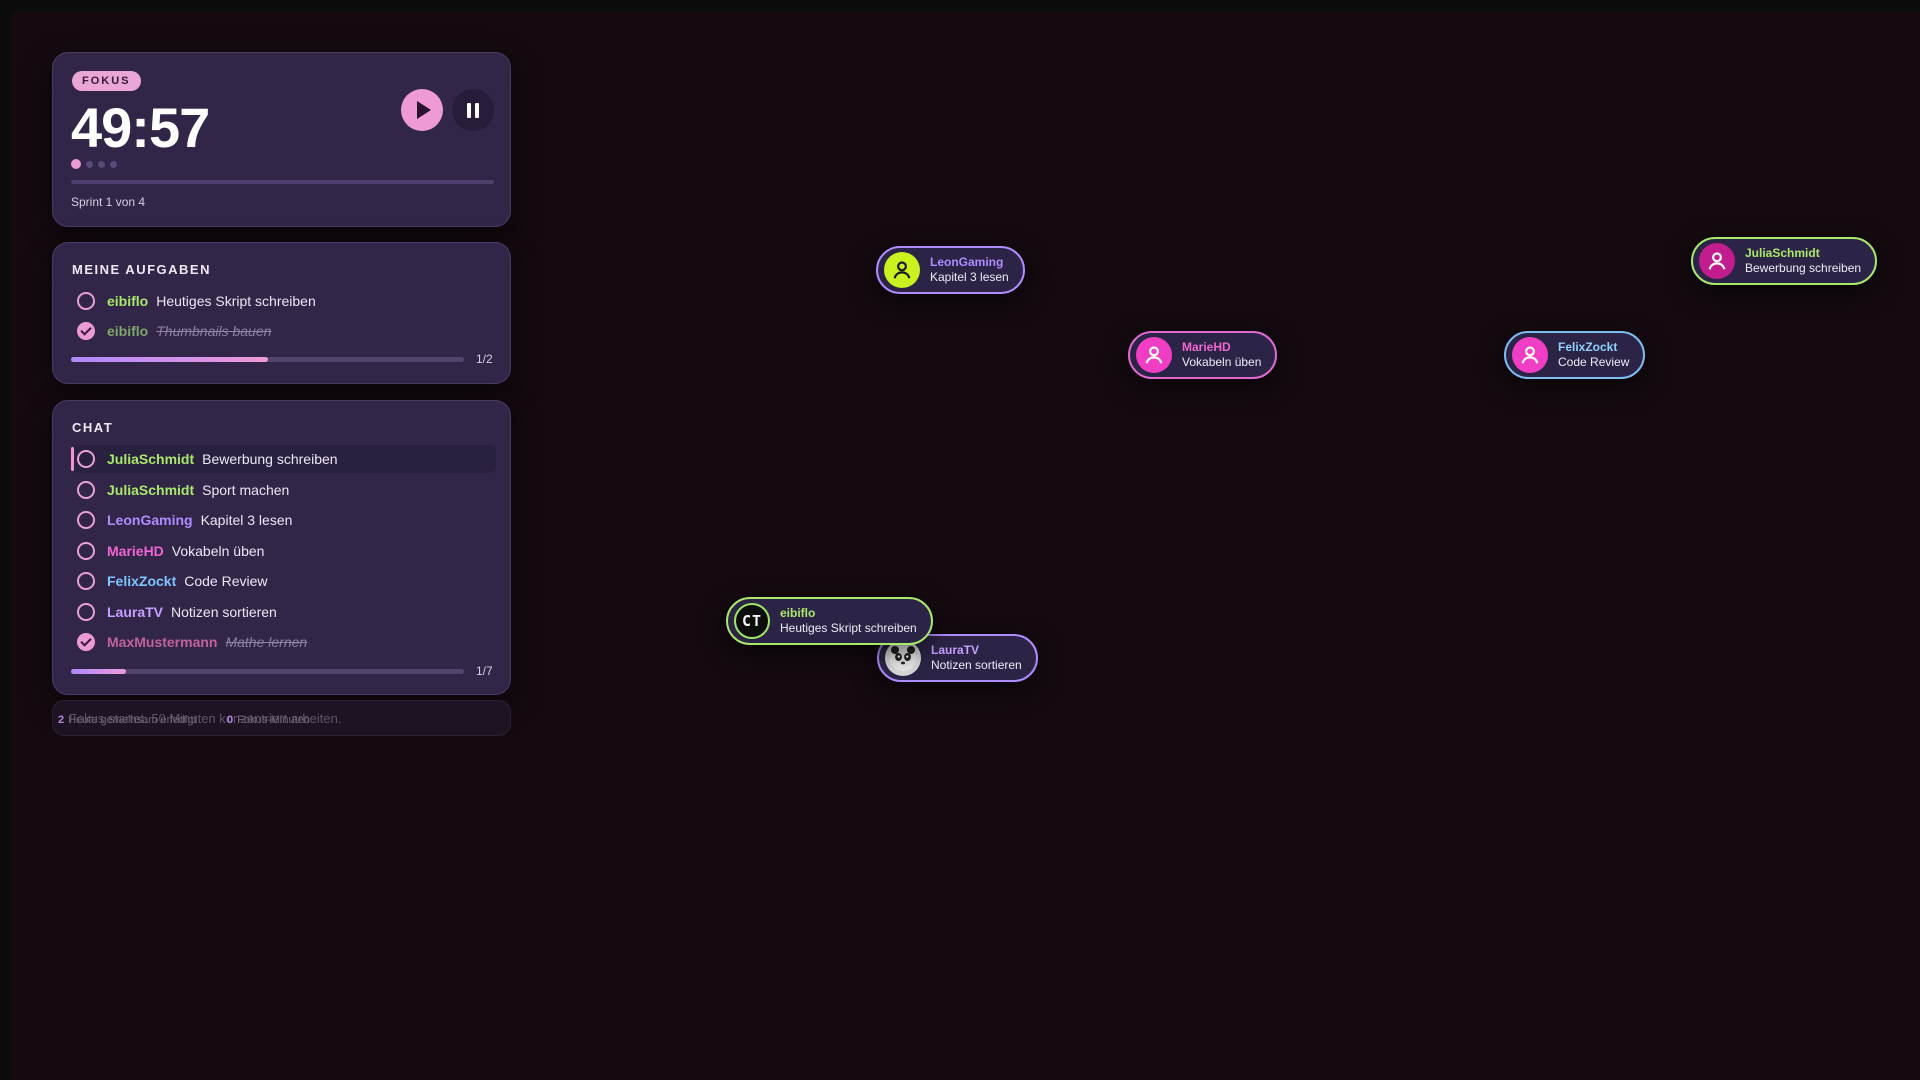  What do you see at coordinates (140, 127) in the screenshot?
I see `timer-display: 49:57` at bounding box center [140, 127].